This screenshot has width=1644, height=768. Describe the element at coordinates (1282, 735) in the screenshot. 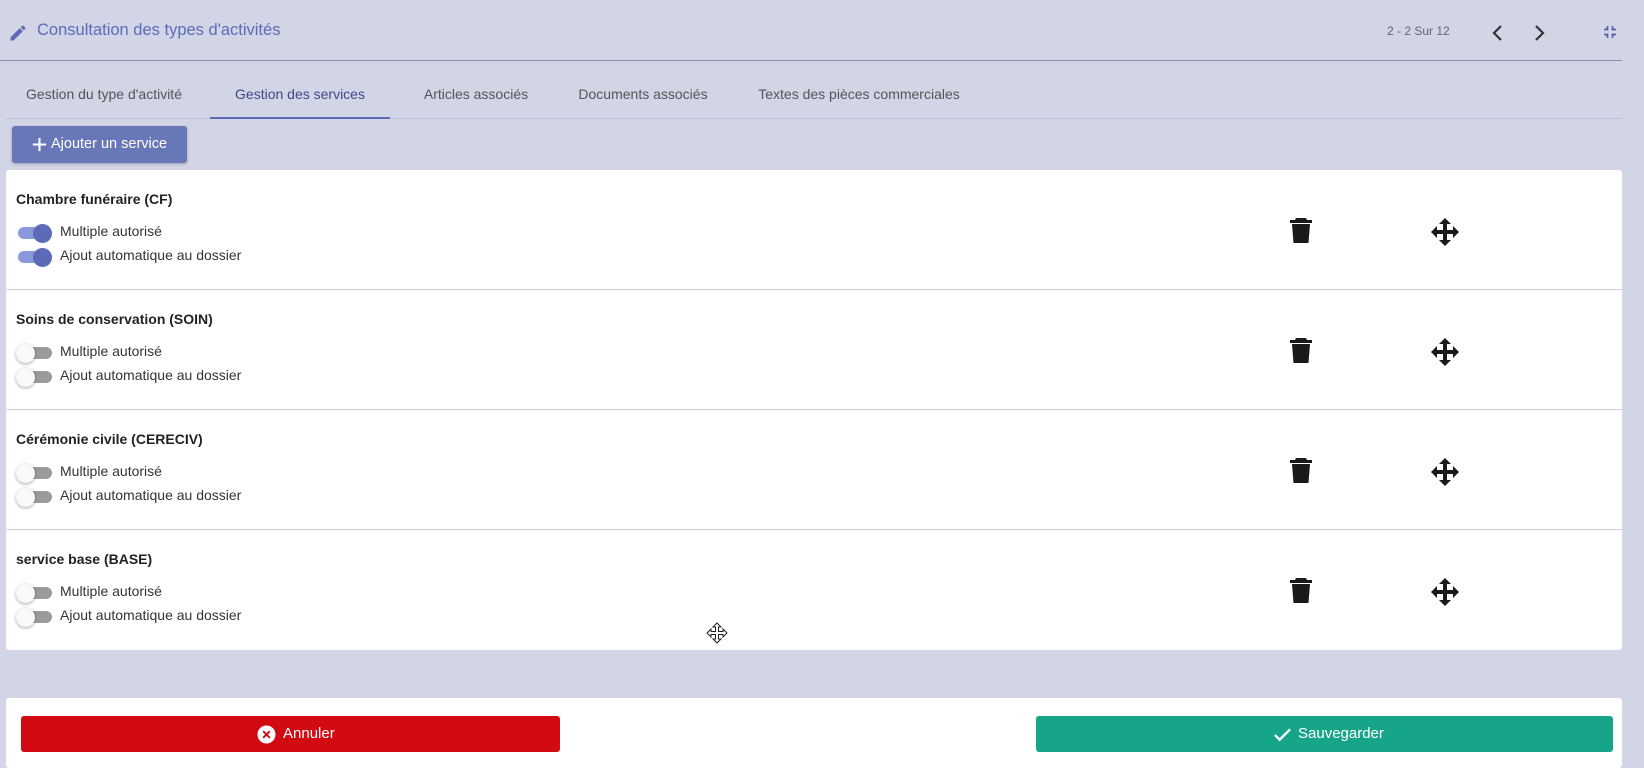

I see `check-icon` at that location.